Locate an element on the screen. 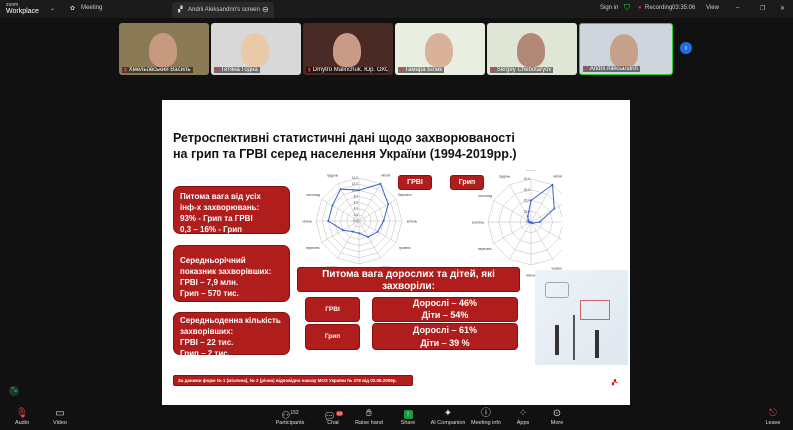  radar-tick-label: 14,0 is located at coordinates (355, 178).